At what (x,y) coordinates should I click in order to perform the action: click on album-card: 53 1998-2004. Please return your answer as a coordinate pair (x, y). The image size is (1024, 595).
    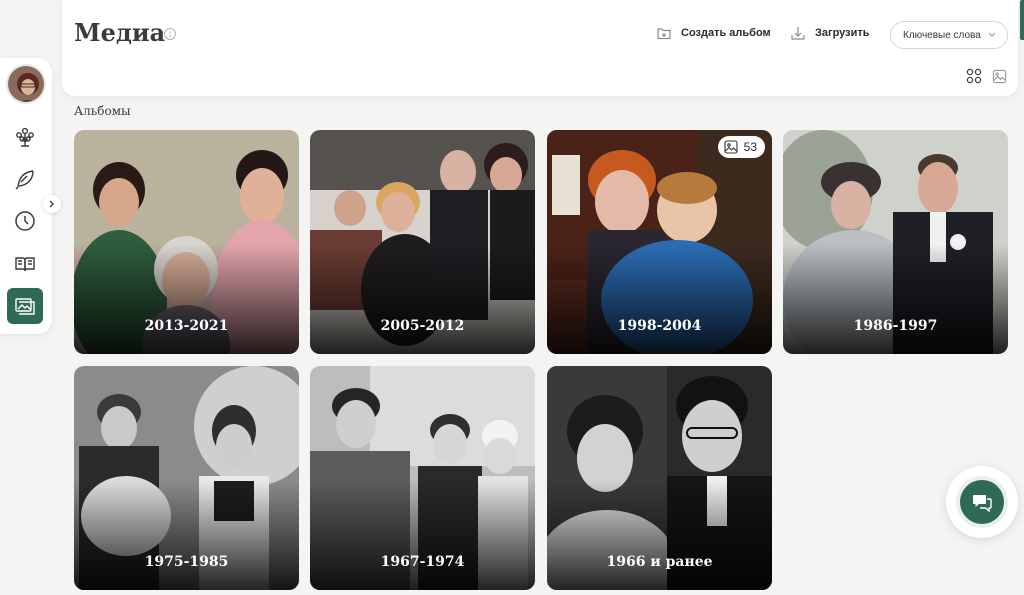
    Looking at the image, I should click on (659, 242).